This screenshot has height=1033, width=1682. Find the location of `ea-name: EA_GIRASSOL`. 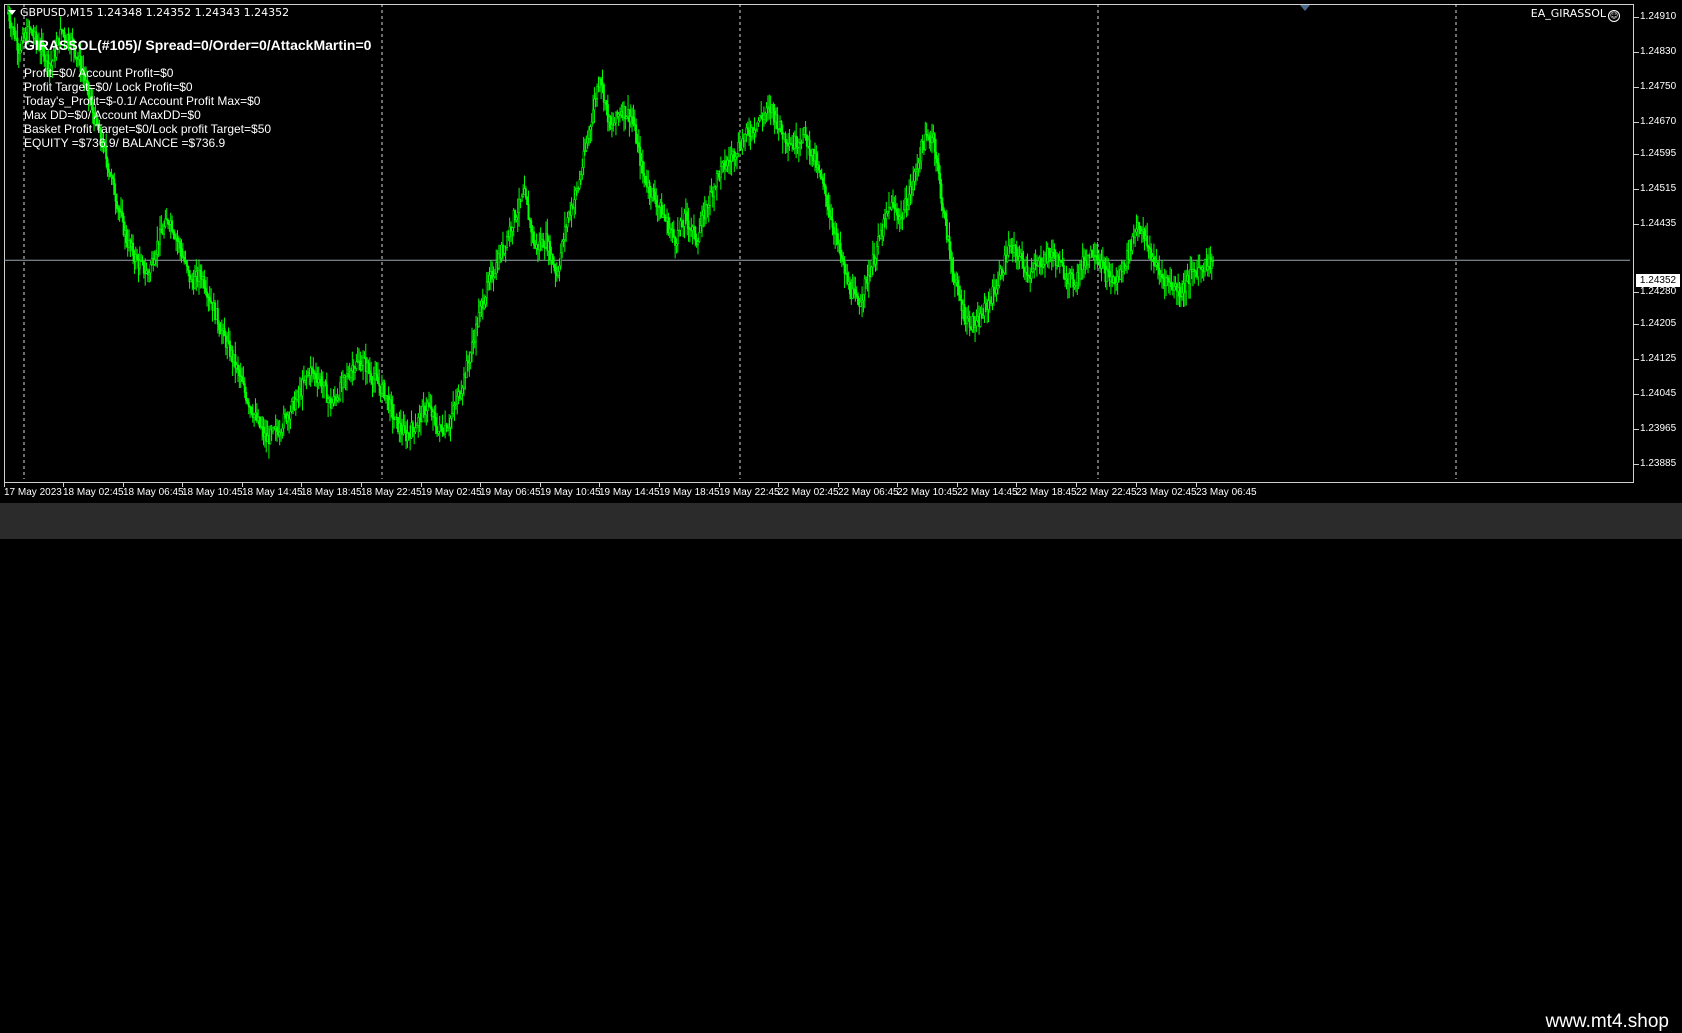

ea-name: EA_GIRASSOL is located at coordinates (1568, 13).